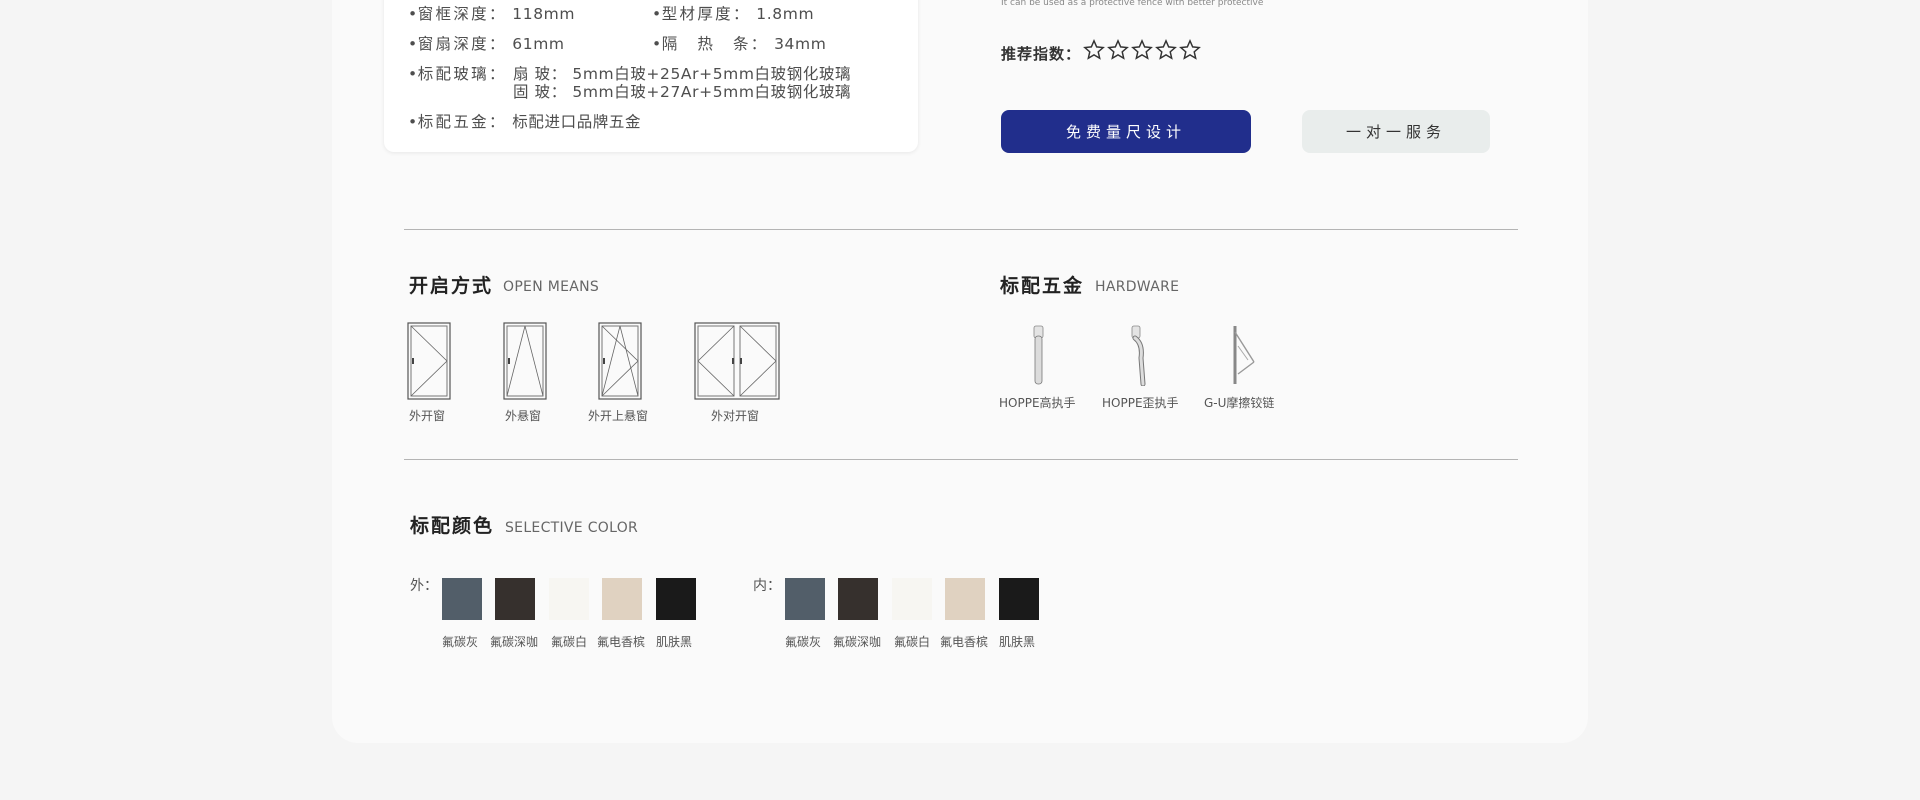 The height and width of the screenshot is (800, 1920). What do you see at coordinates (457, 74) in the screenshot?
I see `spec-glass: •标配玻璃：` at bounding box center [457, 74].